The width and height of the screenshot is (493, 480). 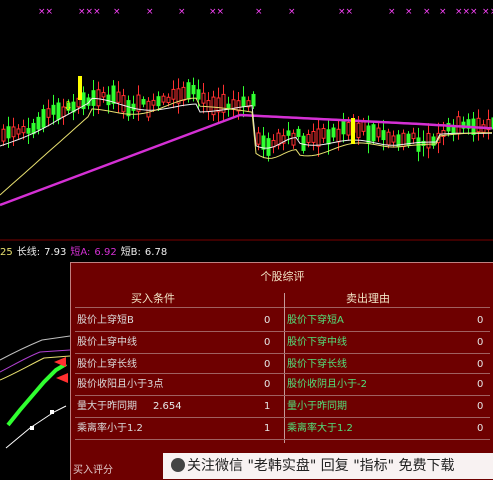 I want to click on buy-condition-label: 股价收阳且小于3点, so click(x=120, y=384).